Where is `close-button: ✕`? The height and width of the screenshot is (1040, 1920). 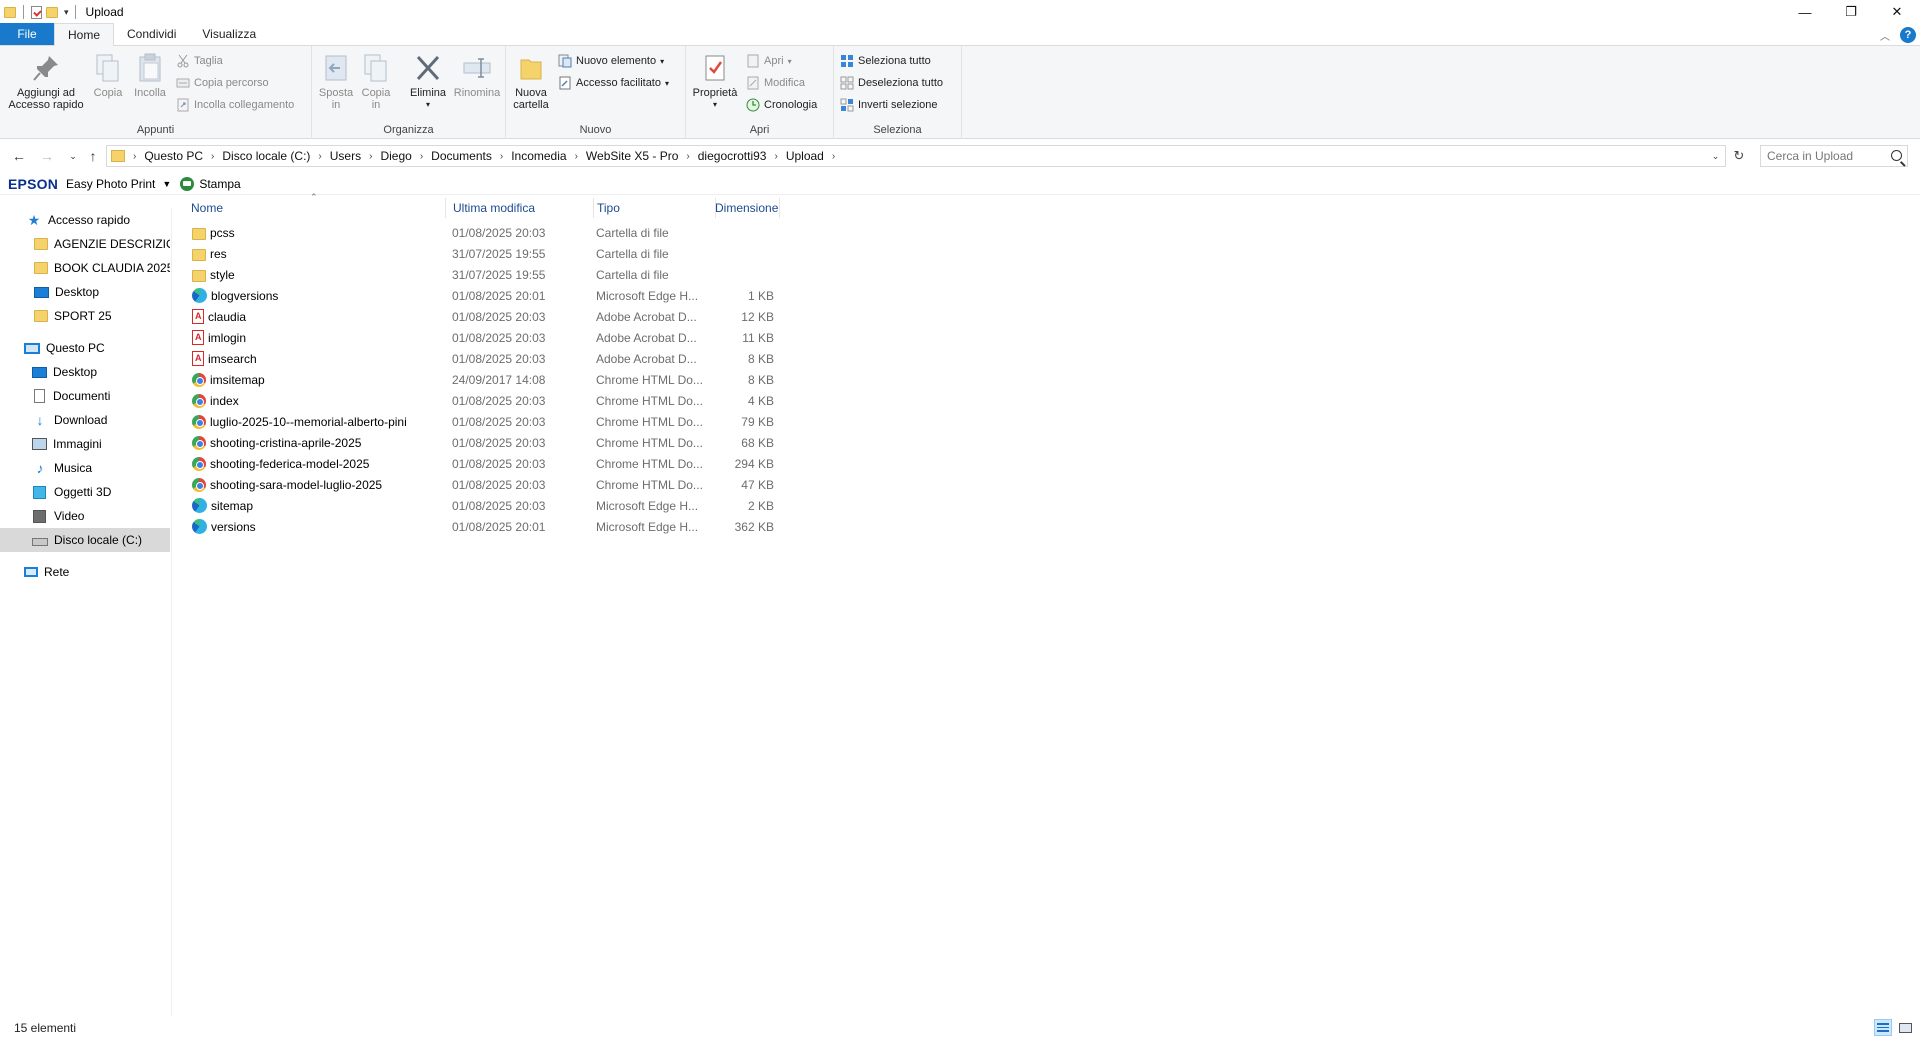 close-button: ✕ is located at coordinates (1897, 12).